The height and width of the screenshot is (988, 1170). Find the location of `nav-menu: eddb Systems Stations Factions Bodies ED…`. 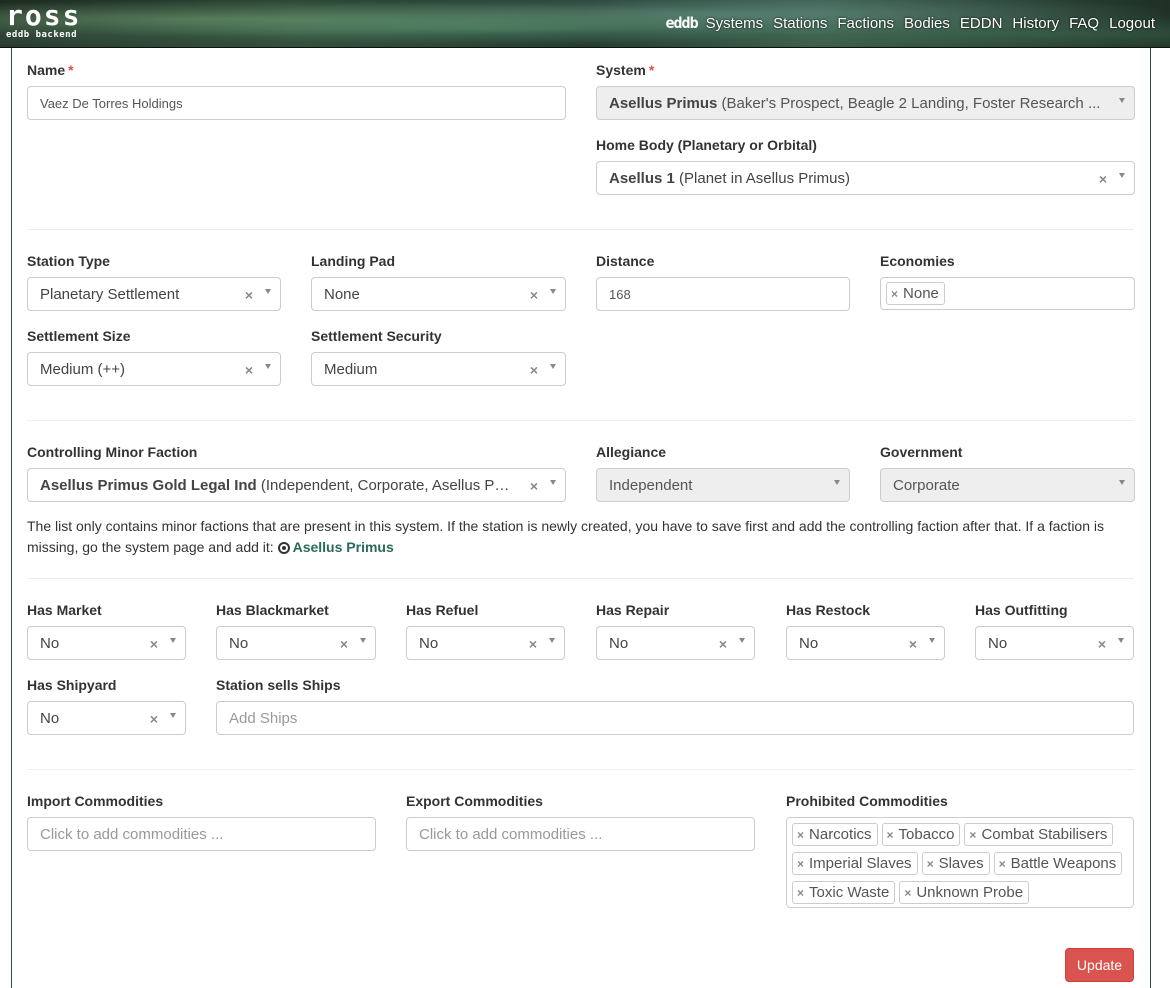

nav-menu: eddb Systems Stations Factions Bodies ED… is located at coordinates (910, 23).